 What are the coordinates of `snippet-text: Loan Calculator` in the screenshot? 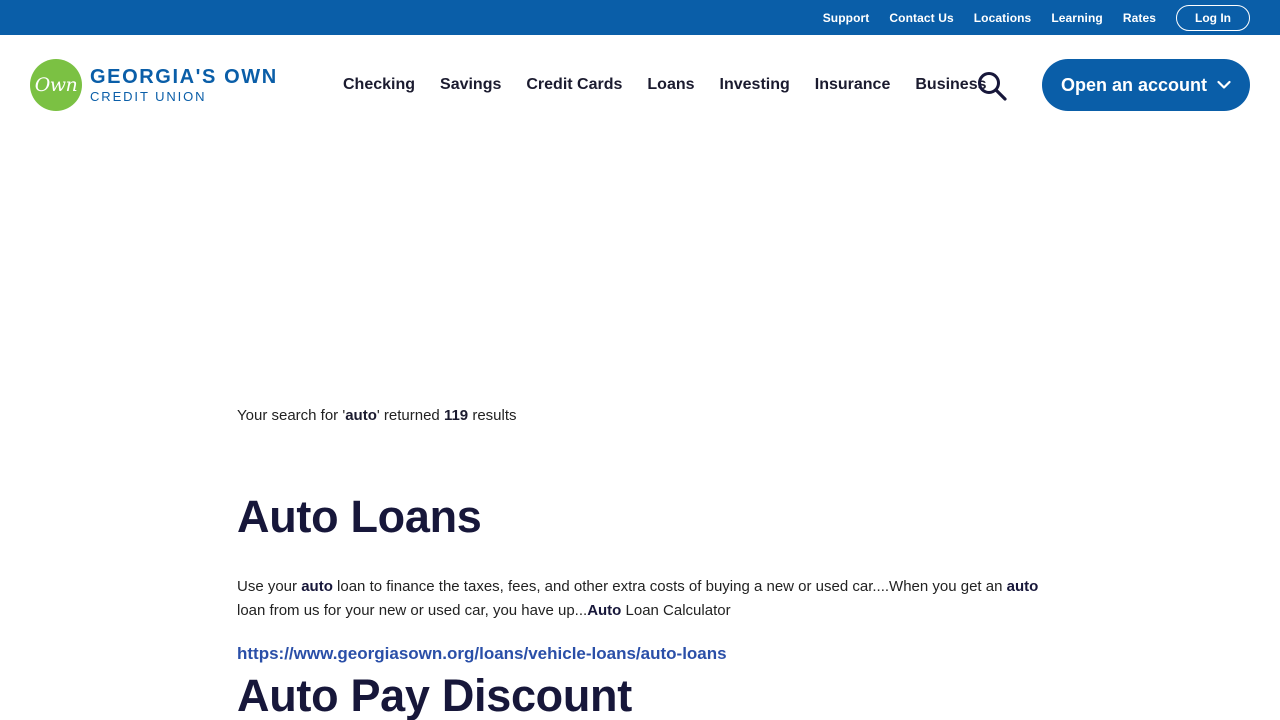 It's located at (676, 610).